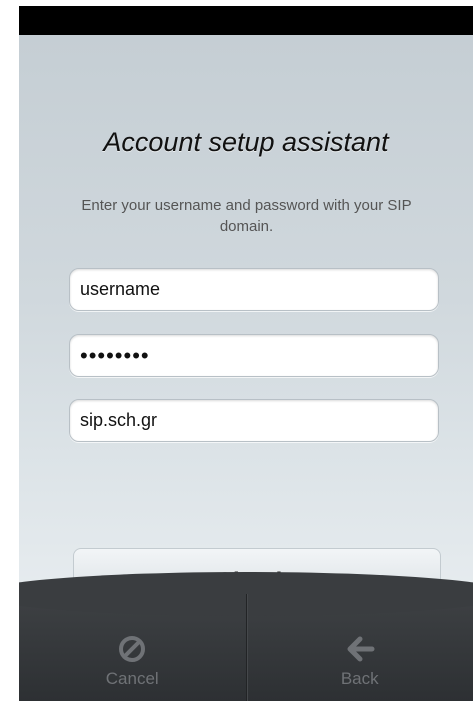  What do you see at coordinates (254, 420) in the screenshot?
I see `domain-field` at bounding box center [254, 420].